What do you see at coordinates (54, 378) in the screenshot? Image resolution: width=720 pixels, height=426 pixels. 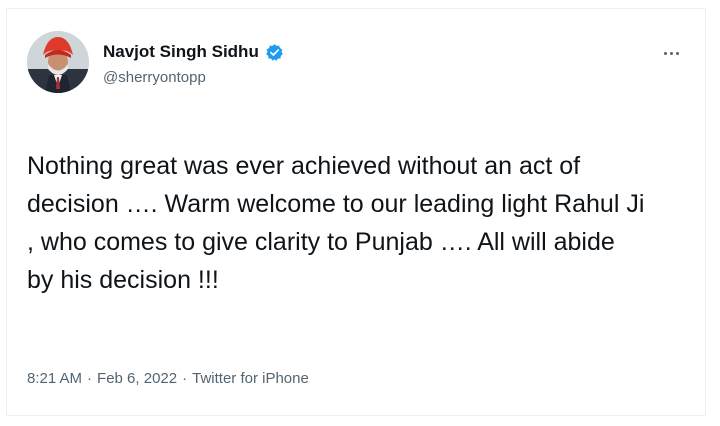 I see `tweet-time: 8:21 AM` at bounding box center [54, 378].